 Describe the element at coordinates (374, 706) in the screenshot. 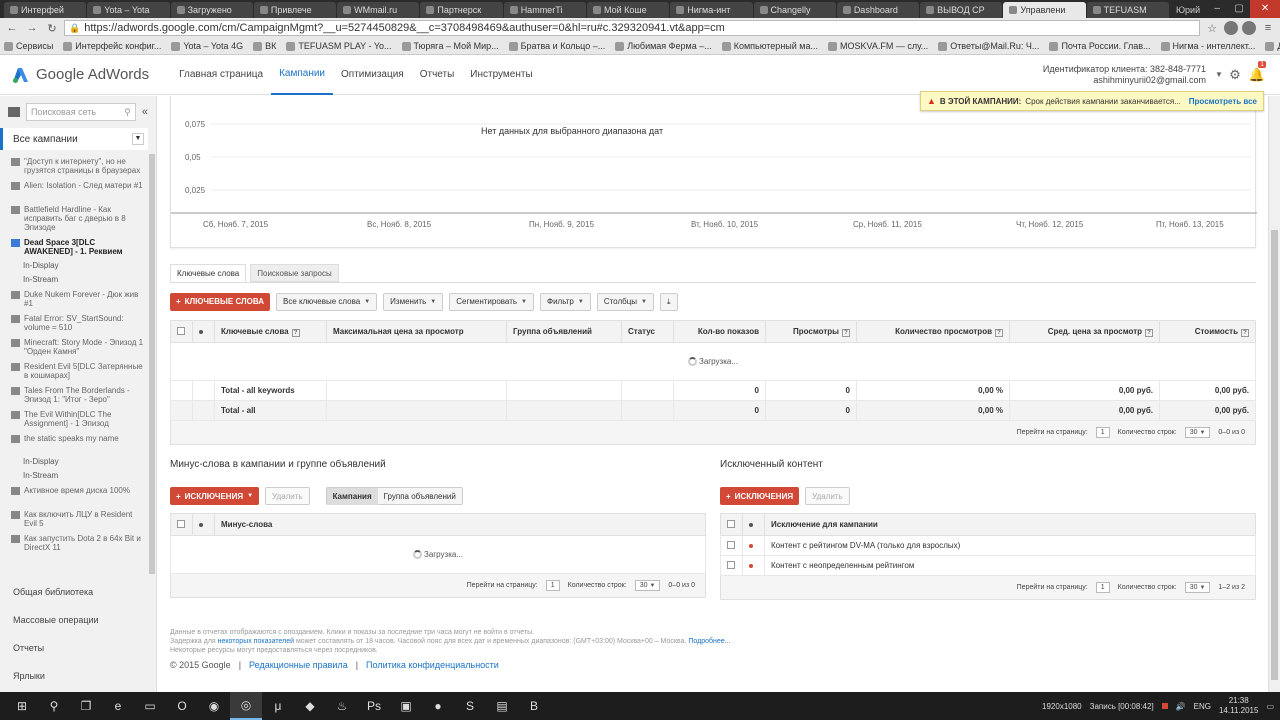

I see `photoshop-icon: Ps` at that location.